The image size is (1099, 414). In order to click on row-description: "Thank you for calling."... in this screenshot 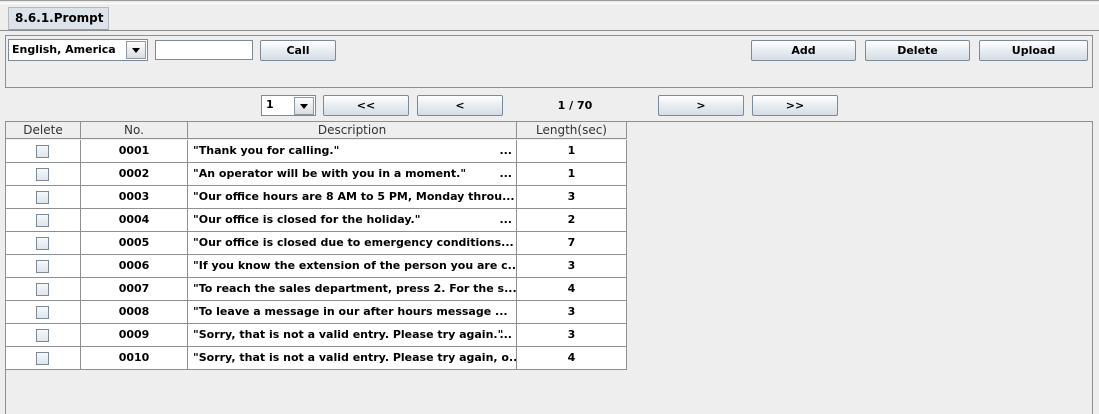, I will do `click(352, 151)`.